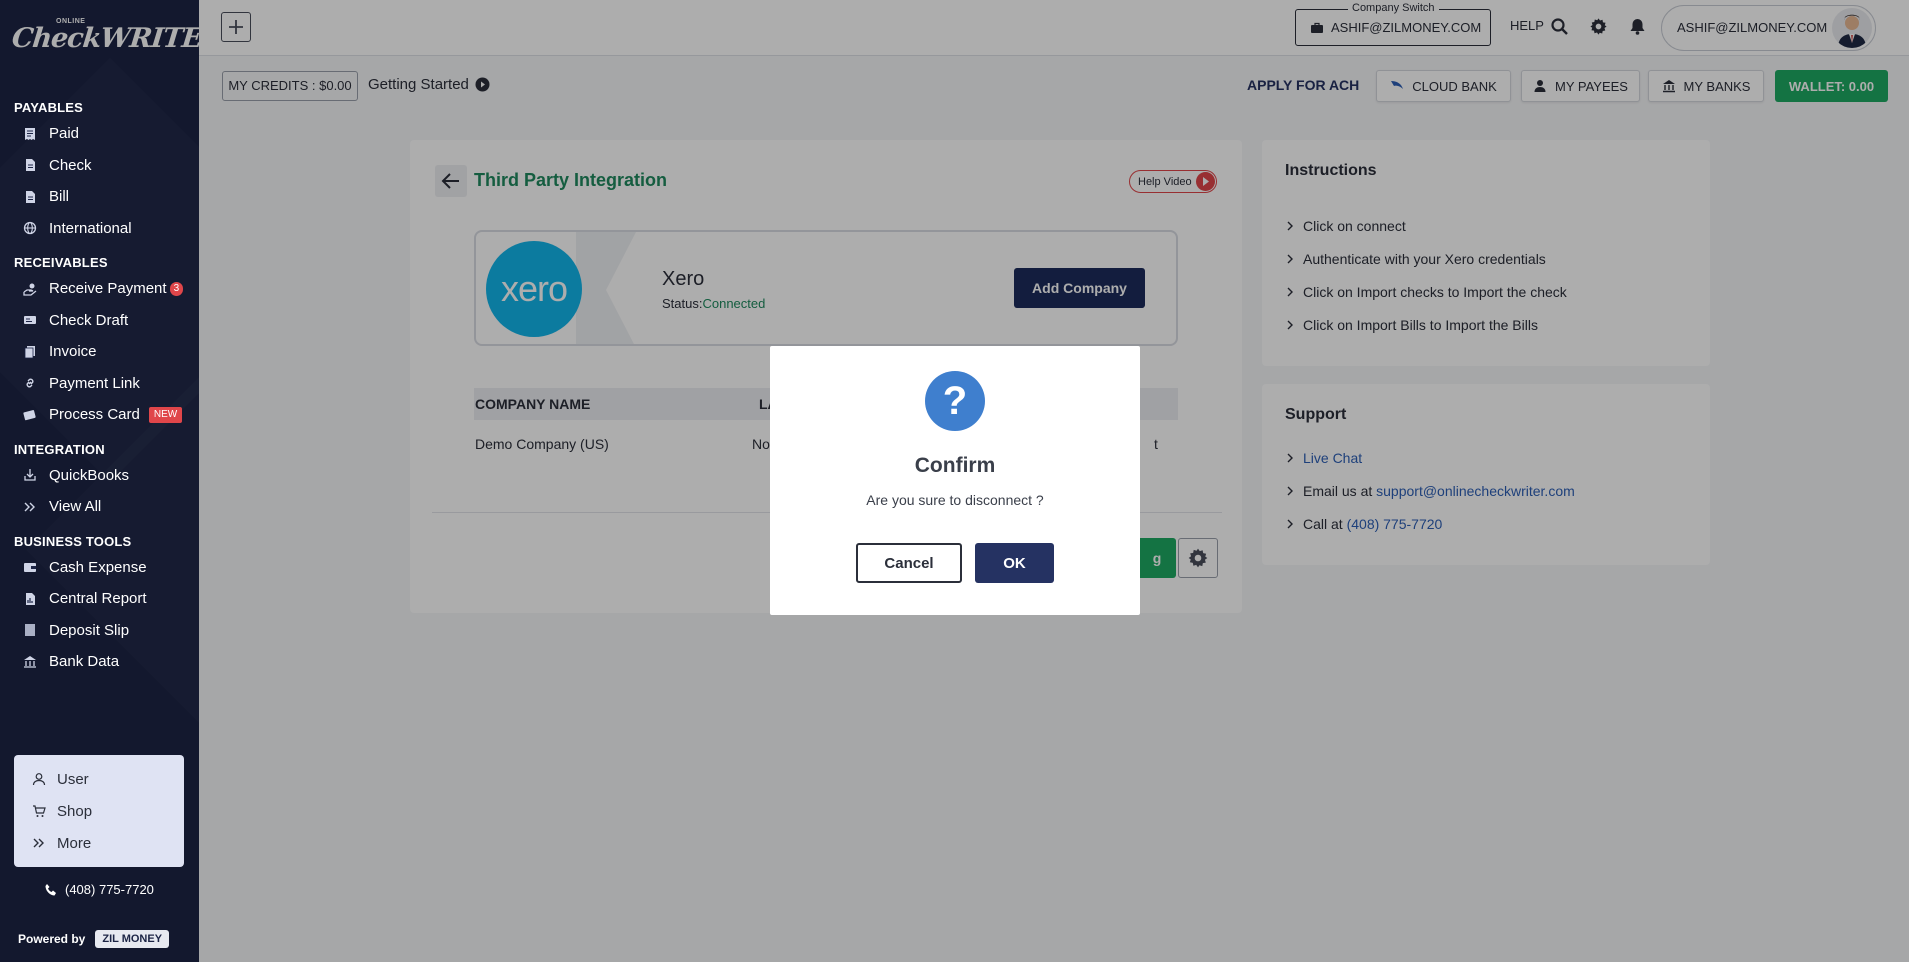 This screenshot has width=1909, height=962. I want to click on globe-icon, so click(30, 228).